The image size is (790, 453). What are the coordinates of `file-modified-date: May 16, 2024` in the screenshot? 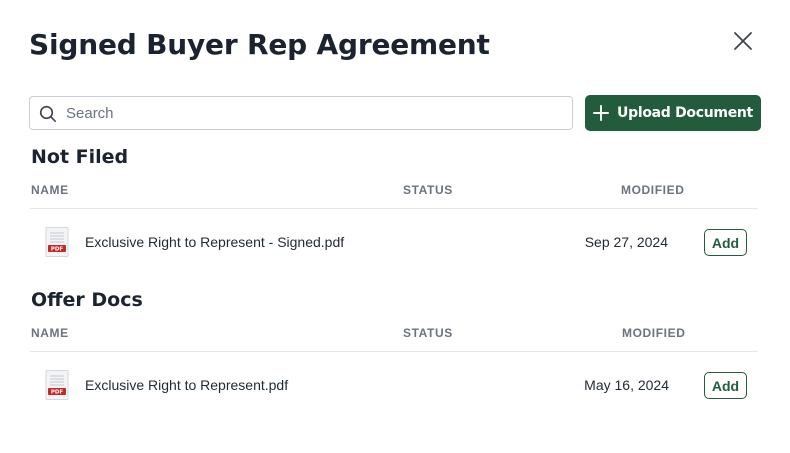 It's located at (626, 385).